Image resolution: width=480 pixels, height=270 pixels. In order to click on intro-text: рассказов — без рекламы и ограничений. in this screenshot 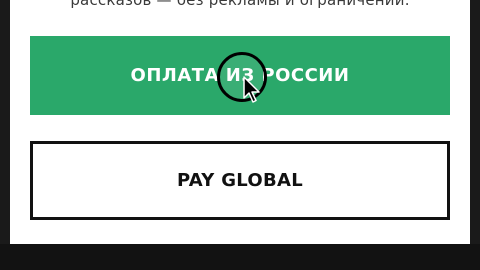, I will do `click(240, 4)`.